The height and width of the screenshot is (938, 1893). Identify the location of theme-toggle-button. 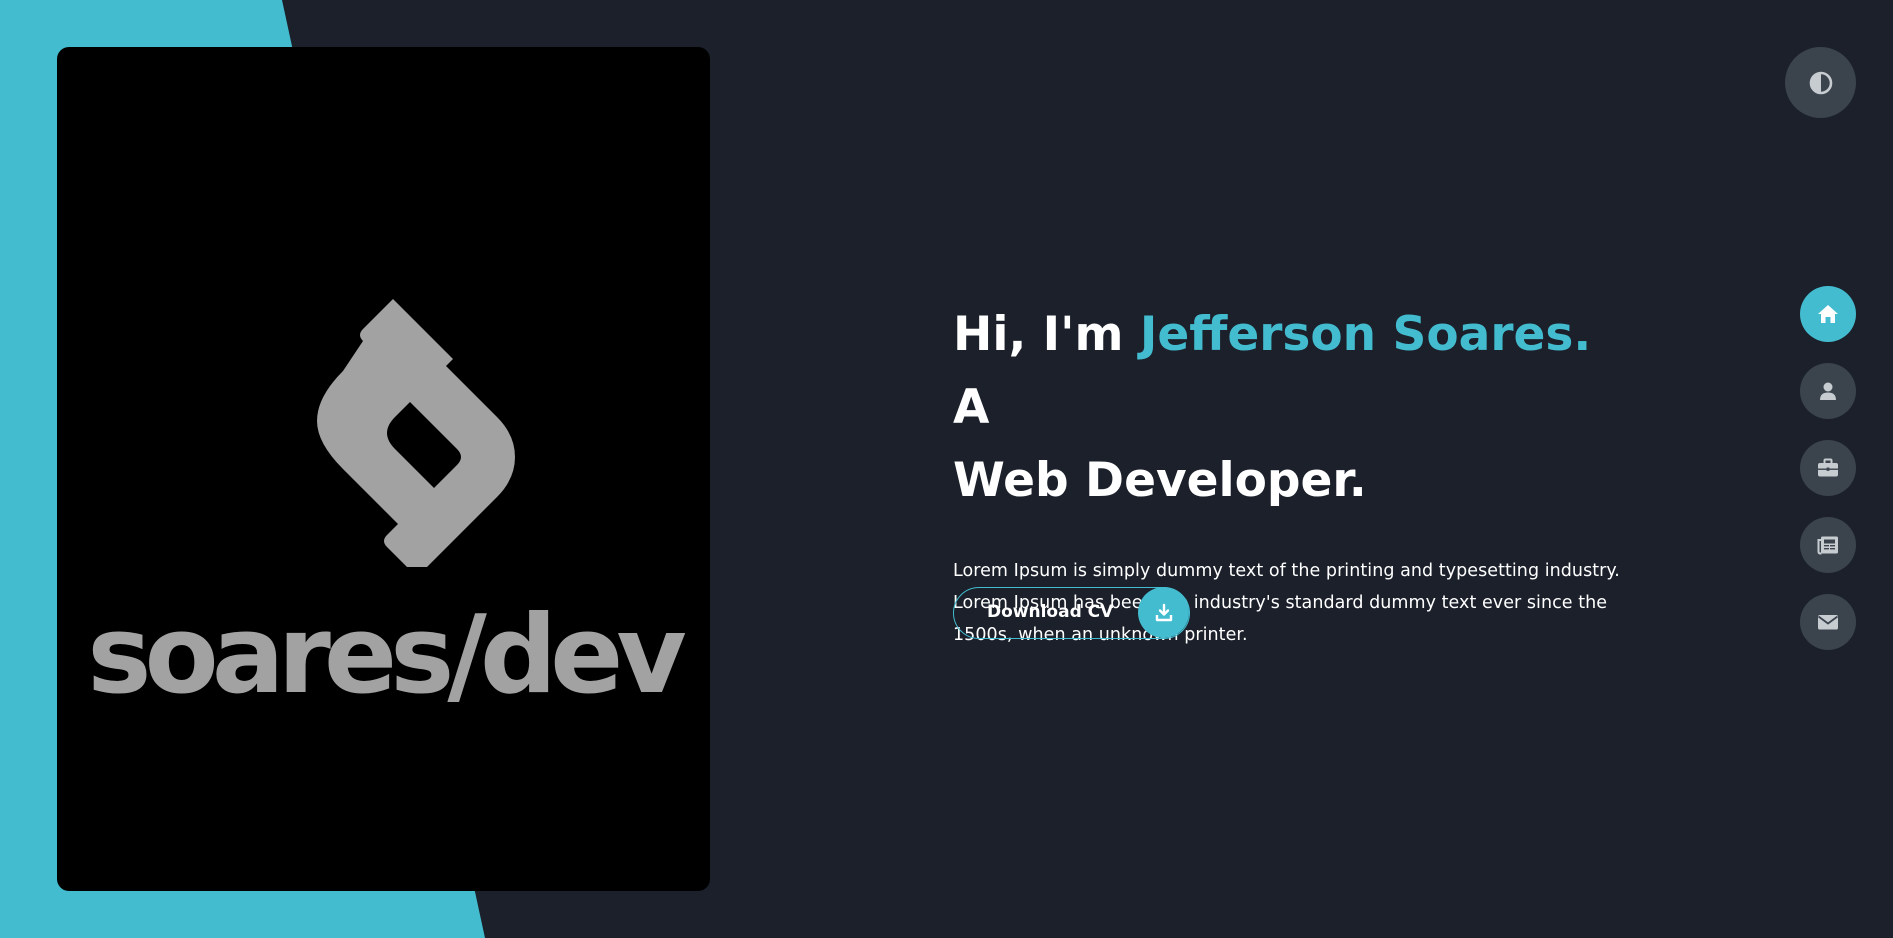
(1820, 82).